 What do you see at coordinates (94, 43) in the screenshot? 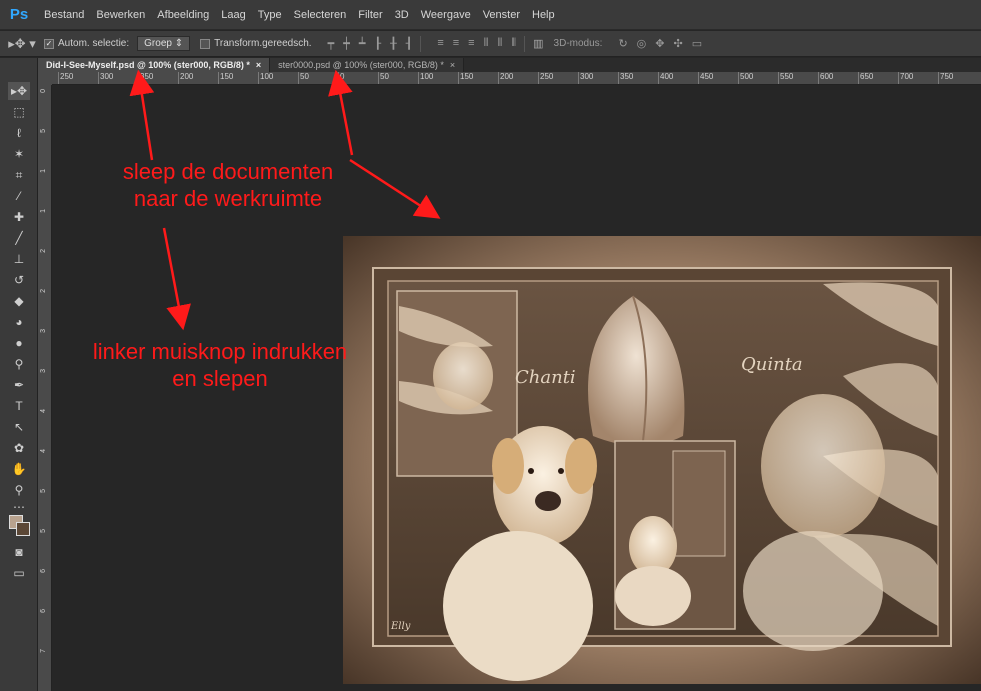
I see `auto-select-label: Autom. selectie:` at bounding box center [94, 43].